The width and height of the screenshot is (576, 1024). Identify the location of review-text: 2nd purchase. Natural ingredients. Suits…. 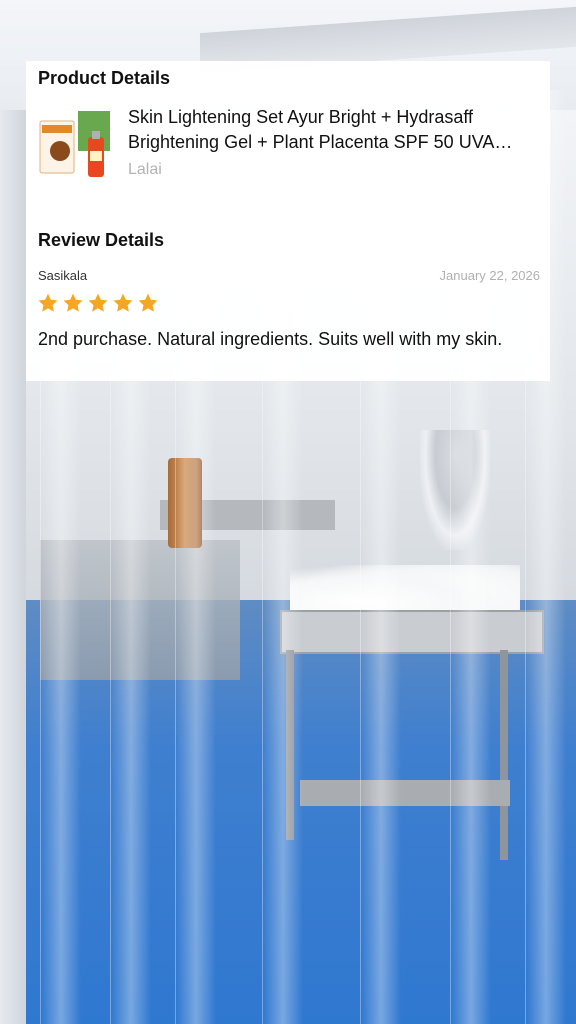
(270, 339).